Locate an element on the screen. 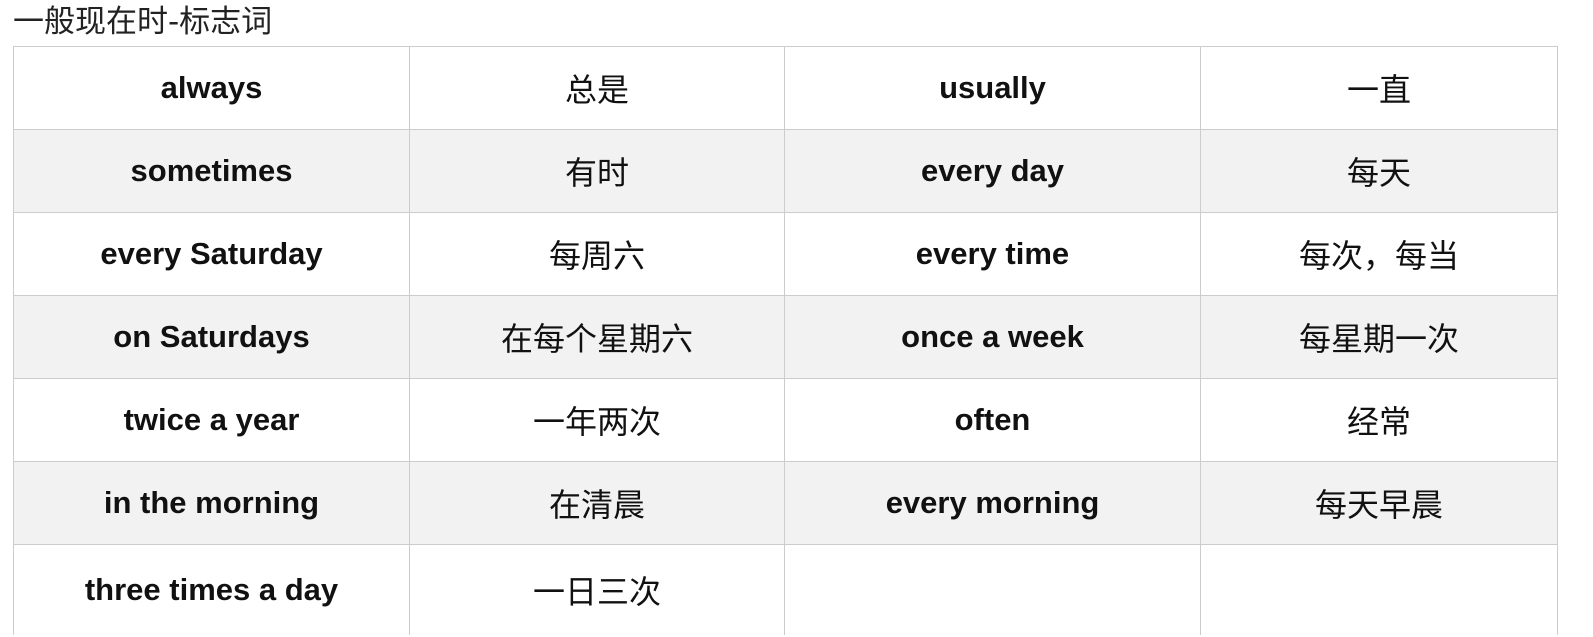  english-term-cell: every time is located at coordinates (992, 254).